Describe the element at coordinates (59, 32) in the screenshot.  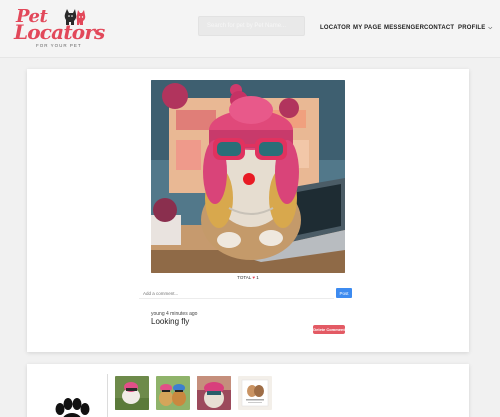
I see `logo-title-locators: Locators` at that location.